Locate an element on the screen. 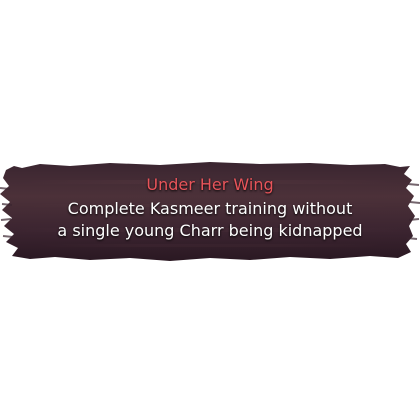 The height and width of the screenshot is (420, 420). achievement-description-line-2: a single young Charr being kidnapped is located at coordinates (210, 230).